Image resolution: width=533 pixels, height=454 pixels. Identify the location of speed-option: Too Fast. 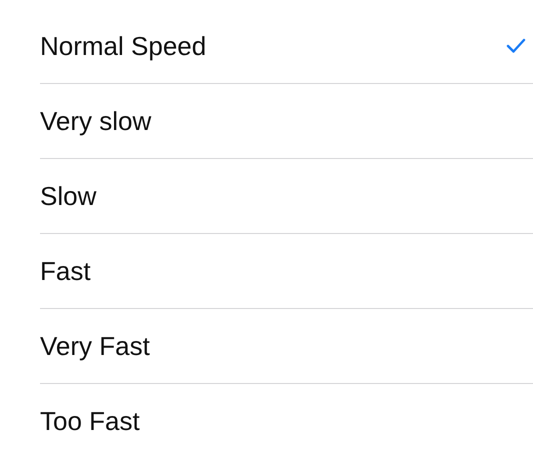
(286, 419).